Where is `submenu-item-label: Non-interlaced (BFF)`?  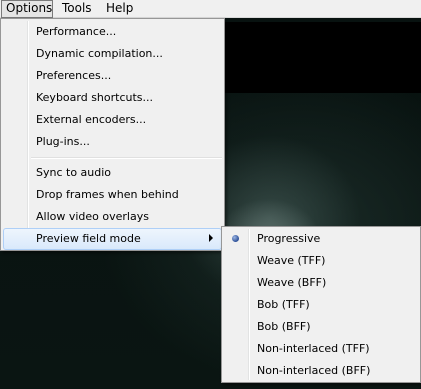 submenu-item-label: Non-interlaced (BFF) is located at coordinates (314, 370).